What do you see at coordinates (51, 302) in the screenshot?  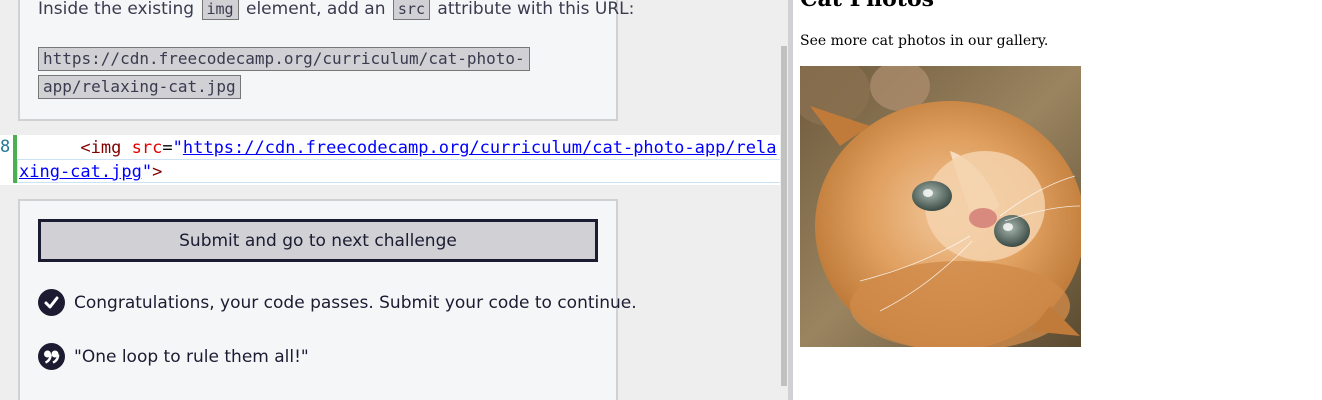 I see `check-circle-icon` at bounding box center [51, 302].